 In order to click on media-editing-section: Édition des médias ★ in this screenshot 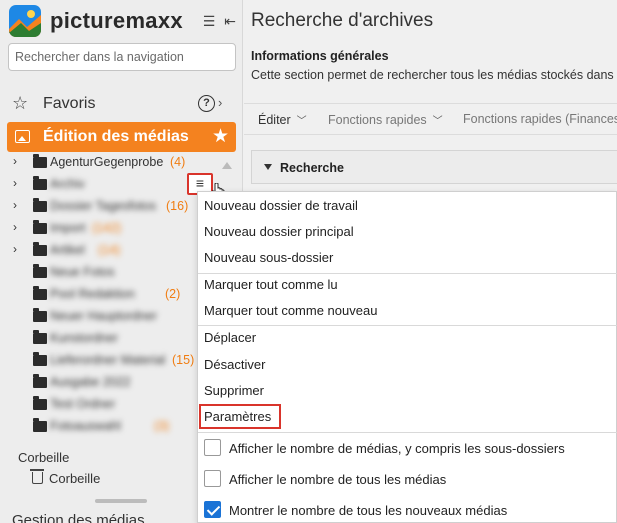, I will do `click(121, 137)`.